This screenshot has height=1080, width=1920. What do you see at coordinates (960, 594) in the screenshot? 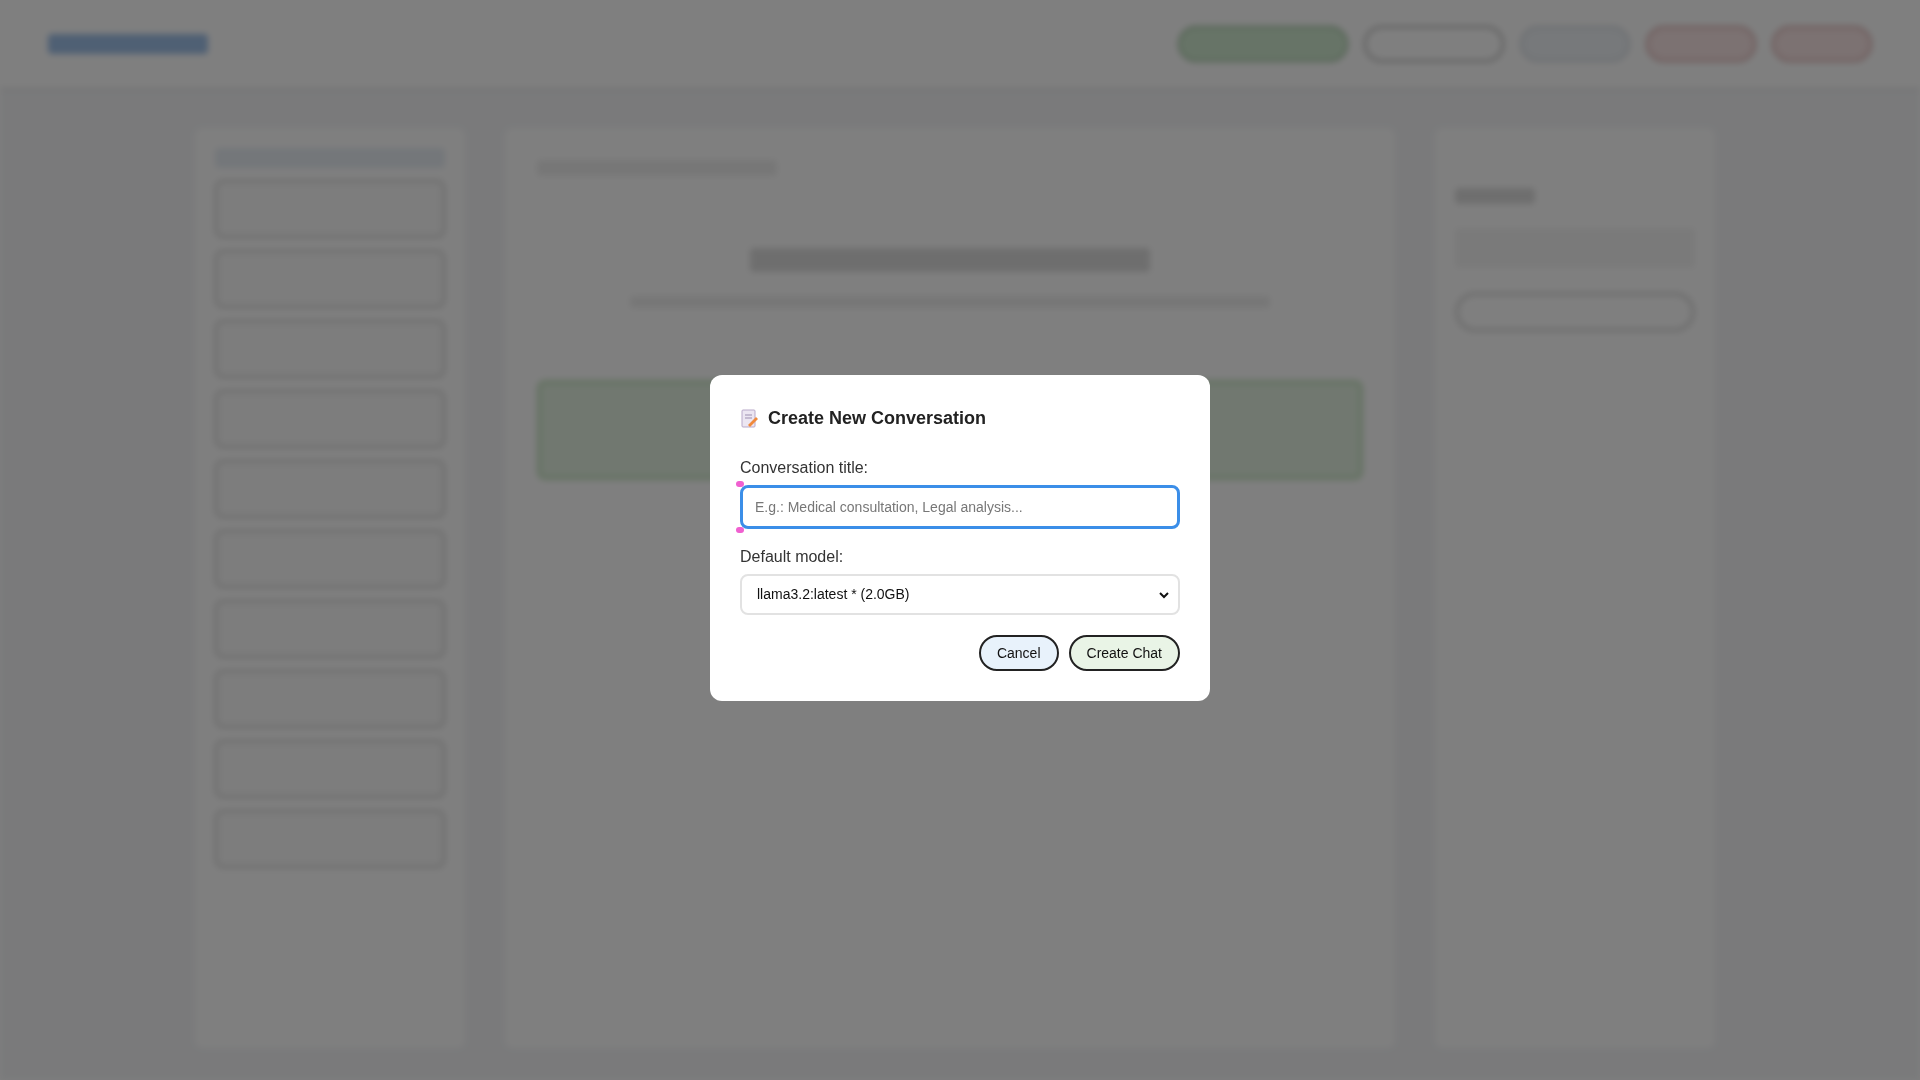
I see `model-select: llama3.2:latest * (2.0GB)` at bounding box center [960, 594].